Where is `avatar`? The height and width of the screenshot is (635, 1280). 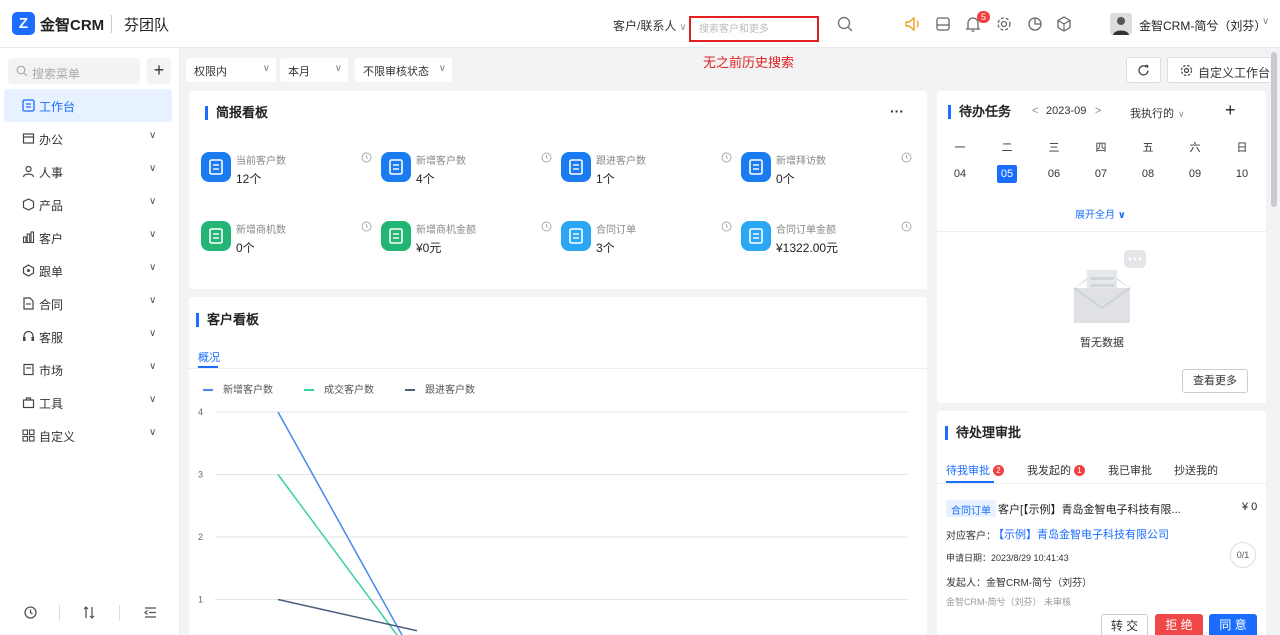
avatar is located at coordinates (1121, 24).